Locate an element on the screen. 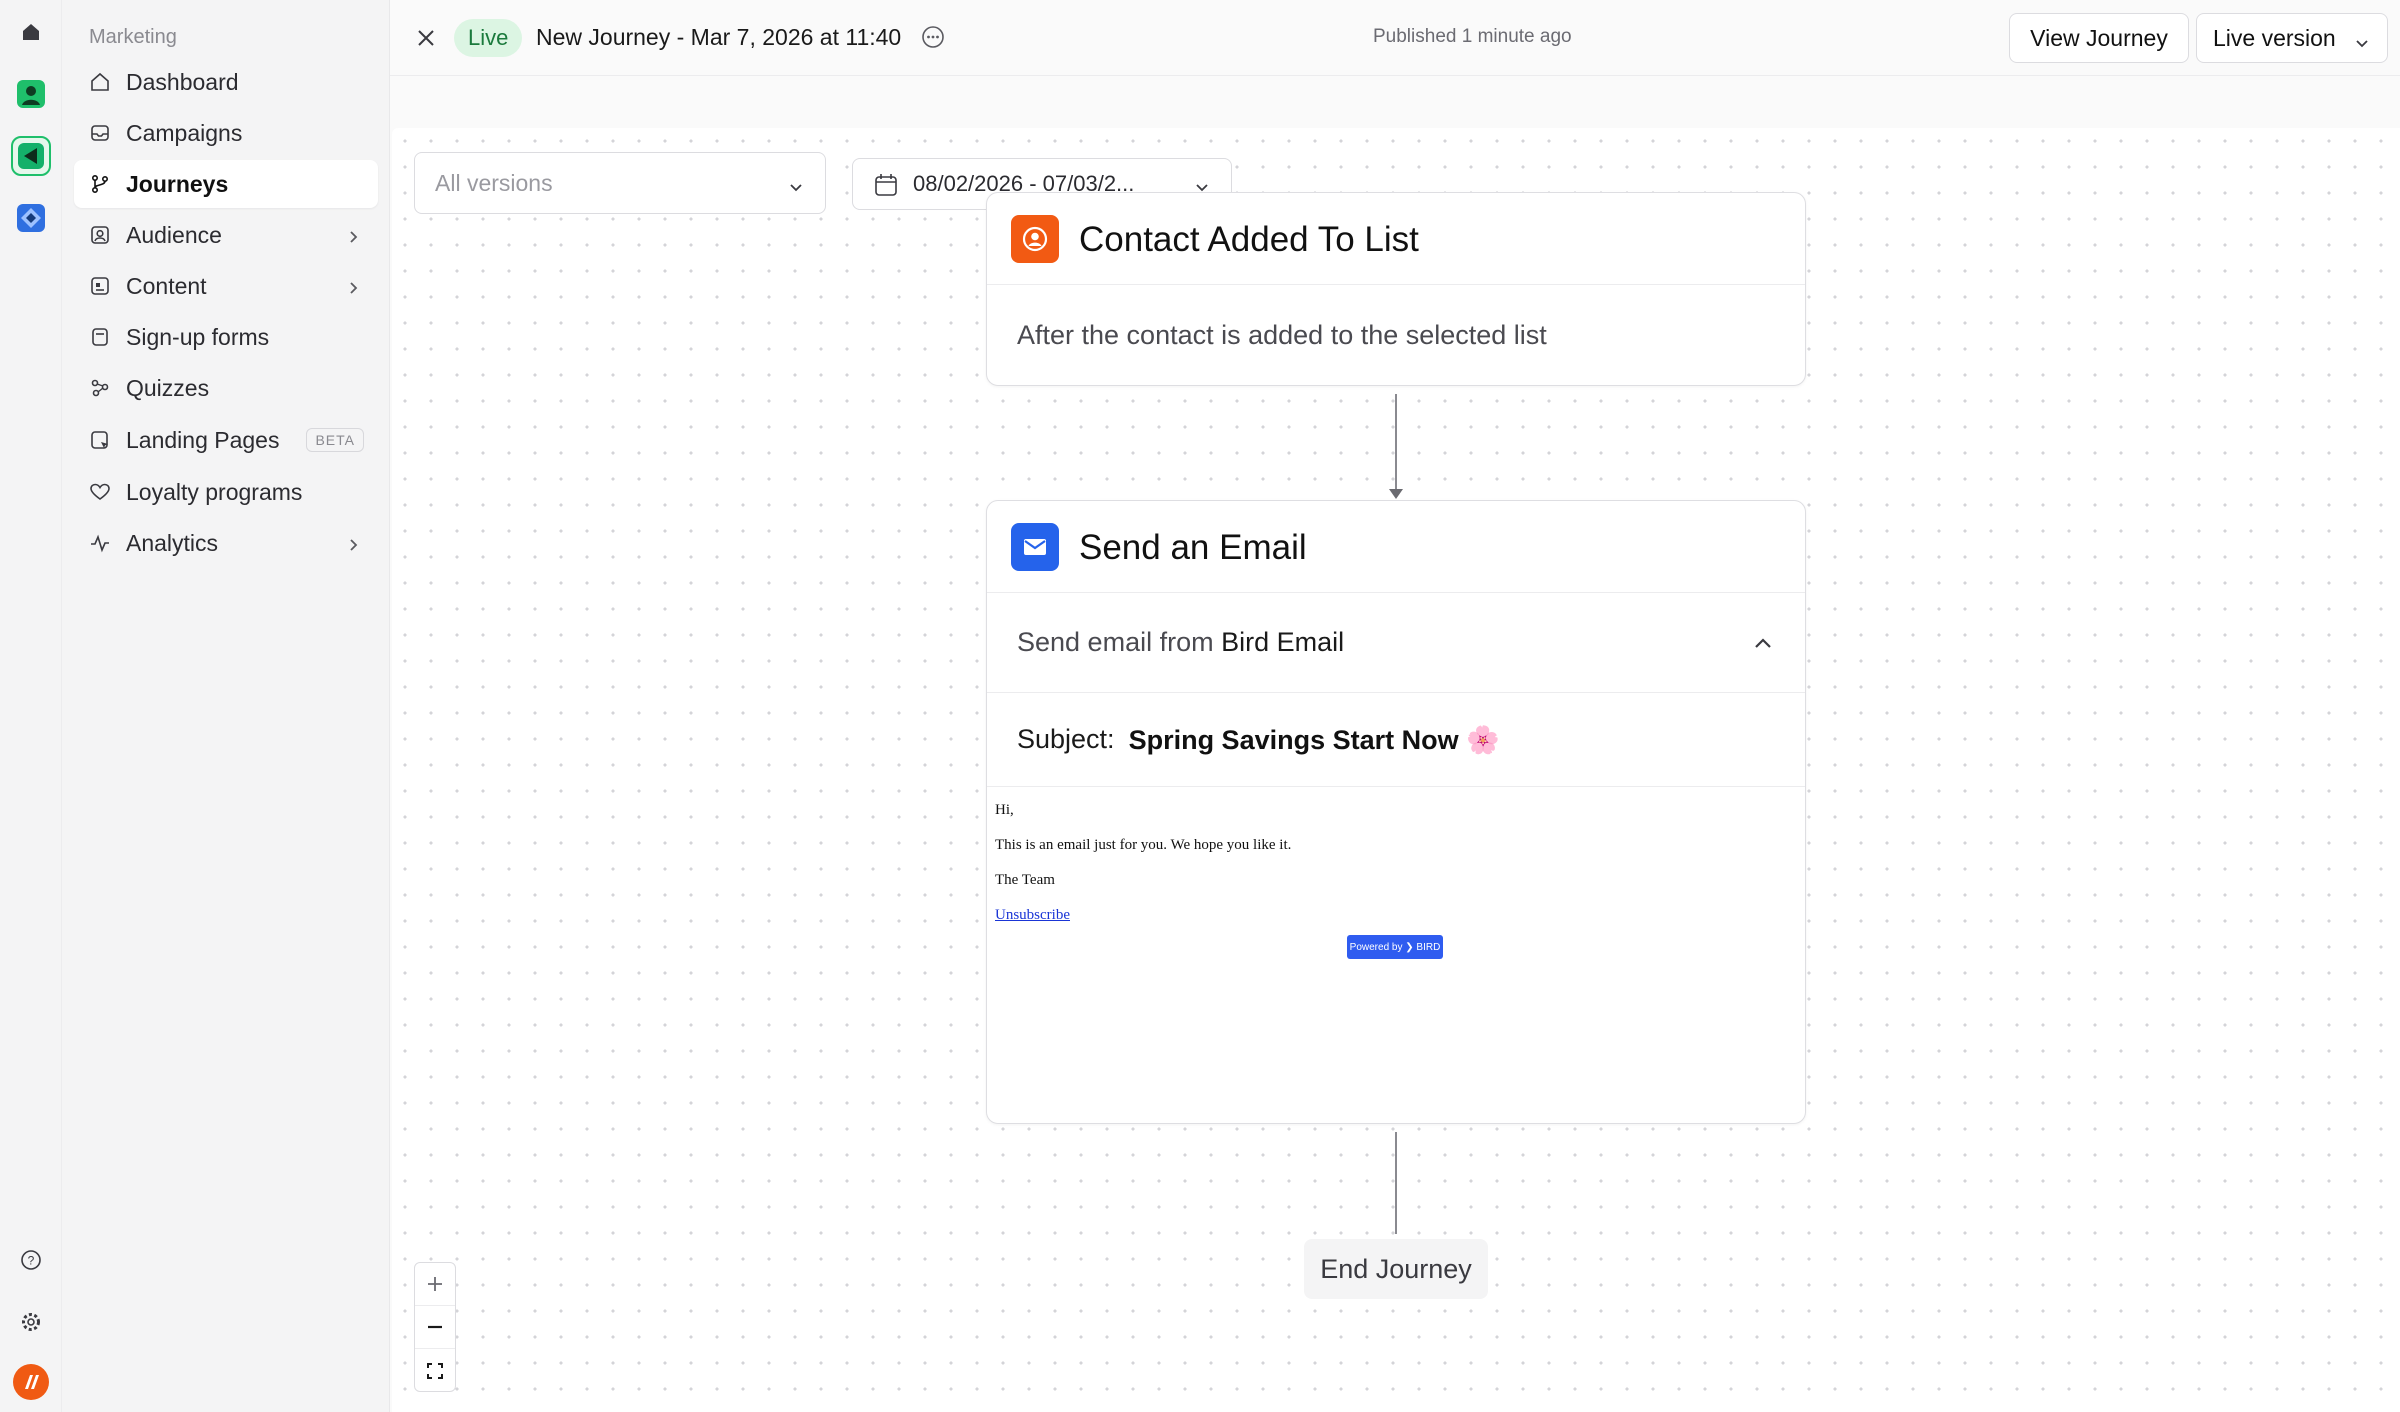  inbox-icon is located at coordinates (100, 133).